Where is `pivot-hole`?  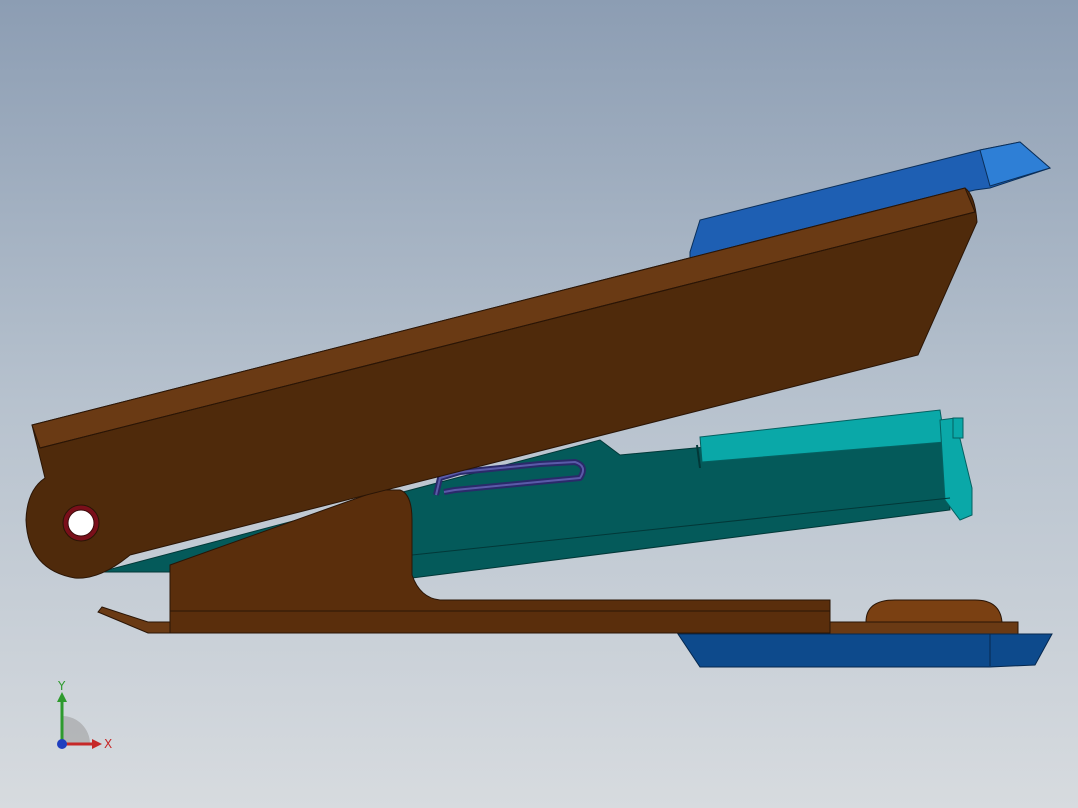
pivot-hole is located at coordinates (81, 523).